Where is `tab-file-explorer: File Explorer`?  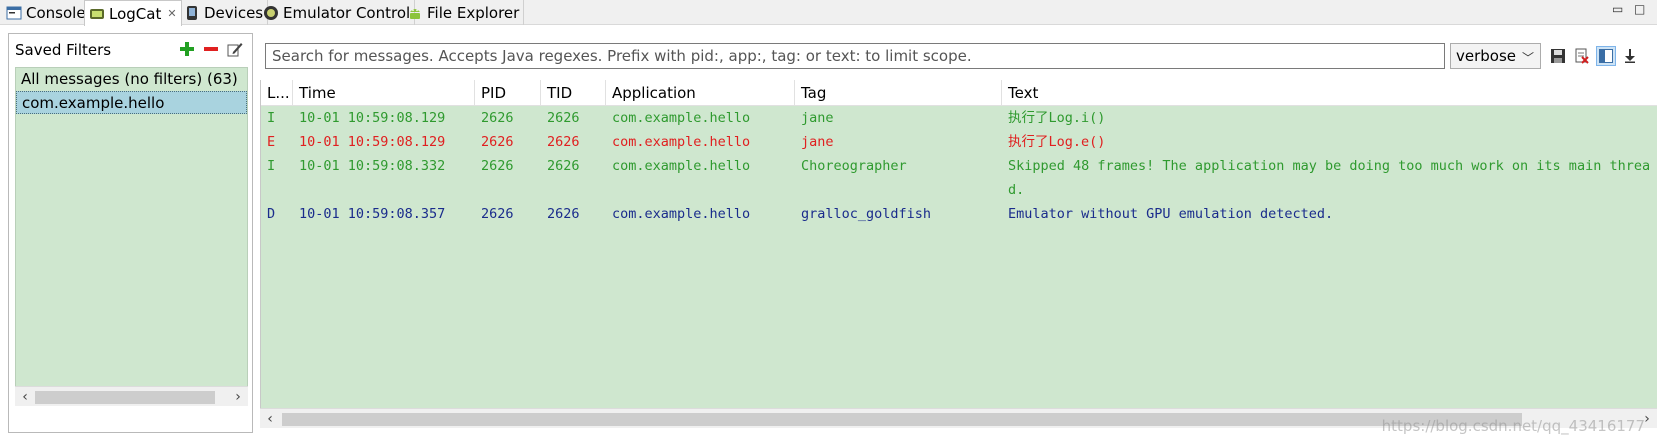 tab-file-explorer: File Explorer is located at coordinates (464, 12).